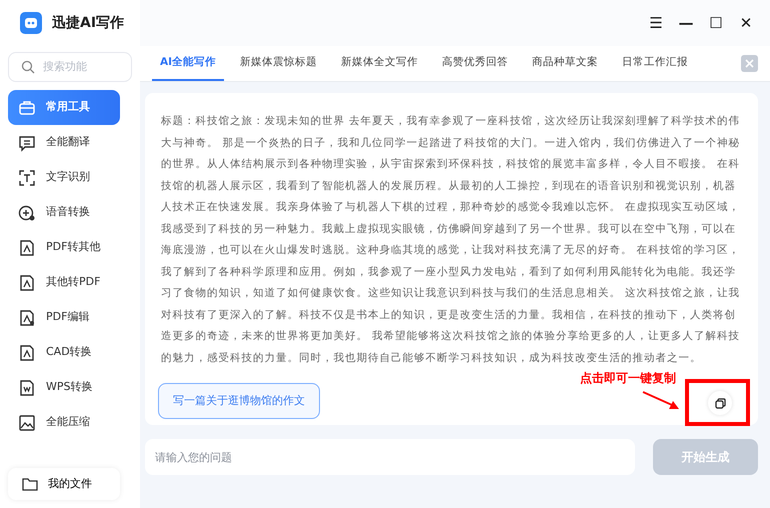  What do you see at coordinates (655, 63) in the screenshot?
I see `tab: 日常工作汇报` at bounding box center [655, 63].